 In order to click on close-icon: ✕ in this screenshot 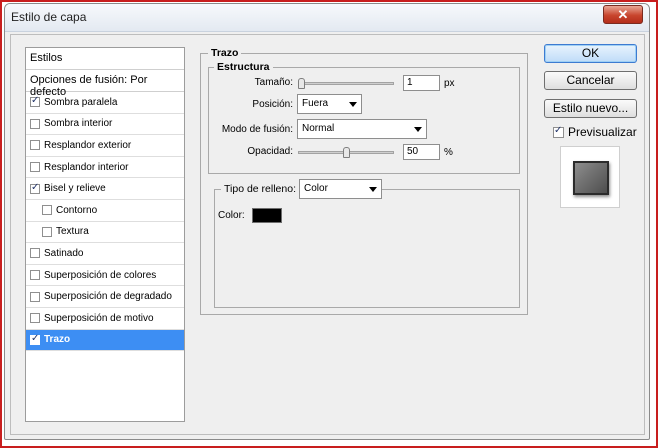, I will do `click(623, 14)`.